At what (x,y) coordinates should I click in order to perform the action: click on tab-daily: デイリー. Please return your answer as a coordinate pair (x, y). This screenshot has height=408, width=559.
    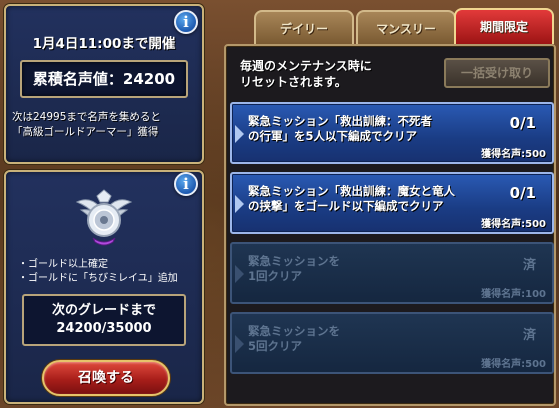
    Looking at the image, I should click on (304, 27).